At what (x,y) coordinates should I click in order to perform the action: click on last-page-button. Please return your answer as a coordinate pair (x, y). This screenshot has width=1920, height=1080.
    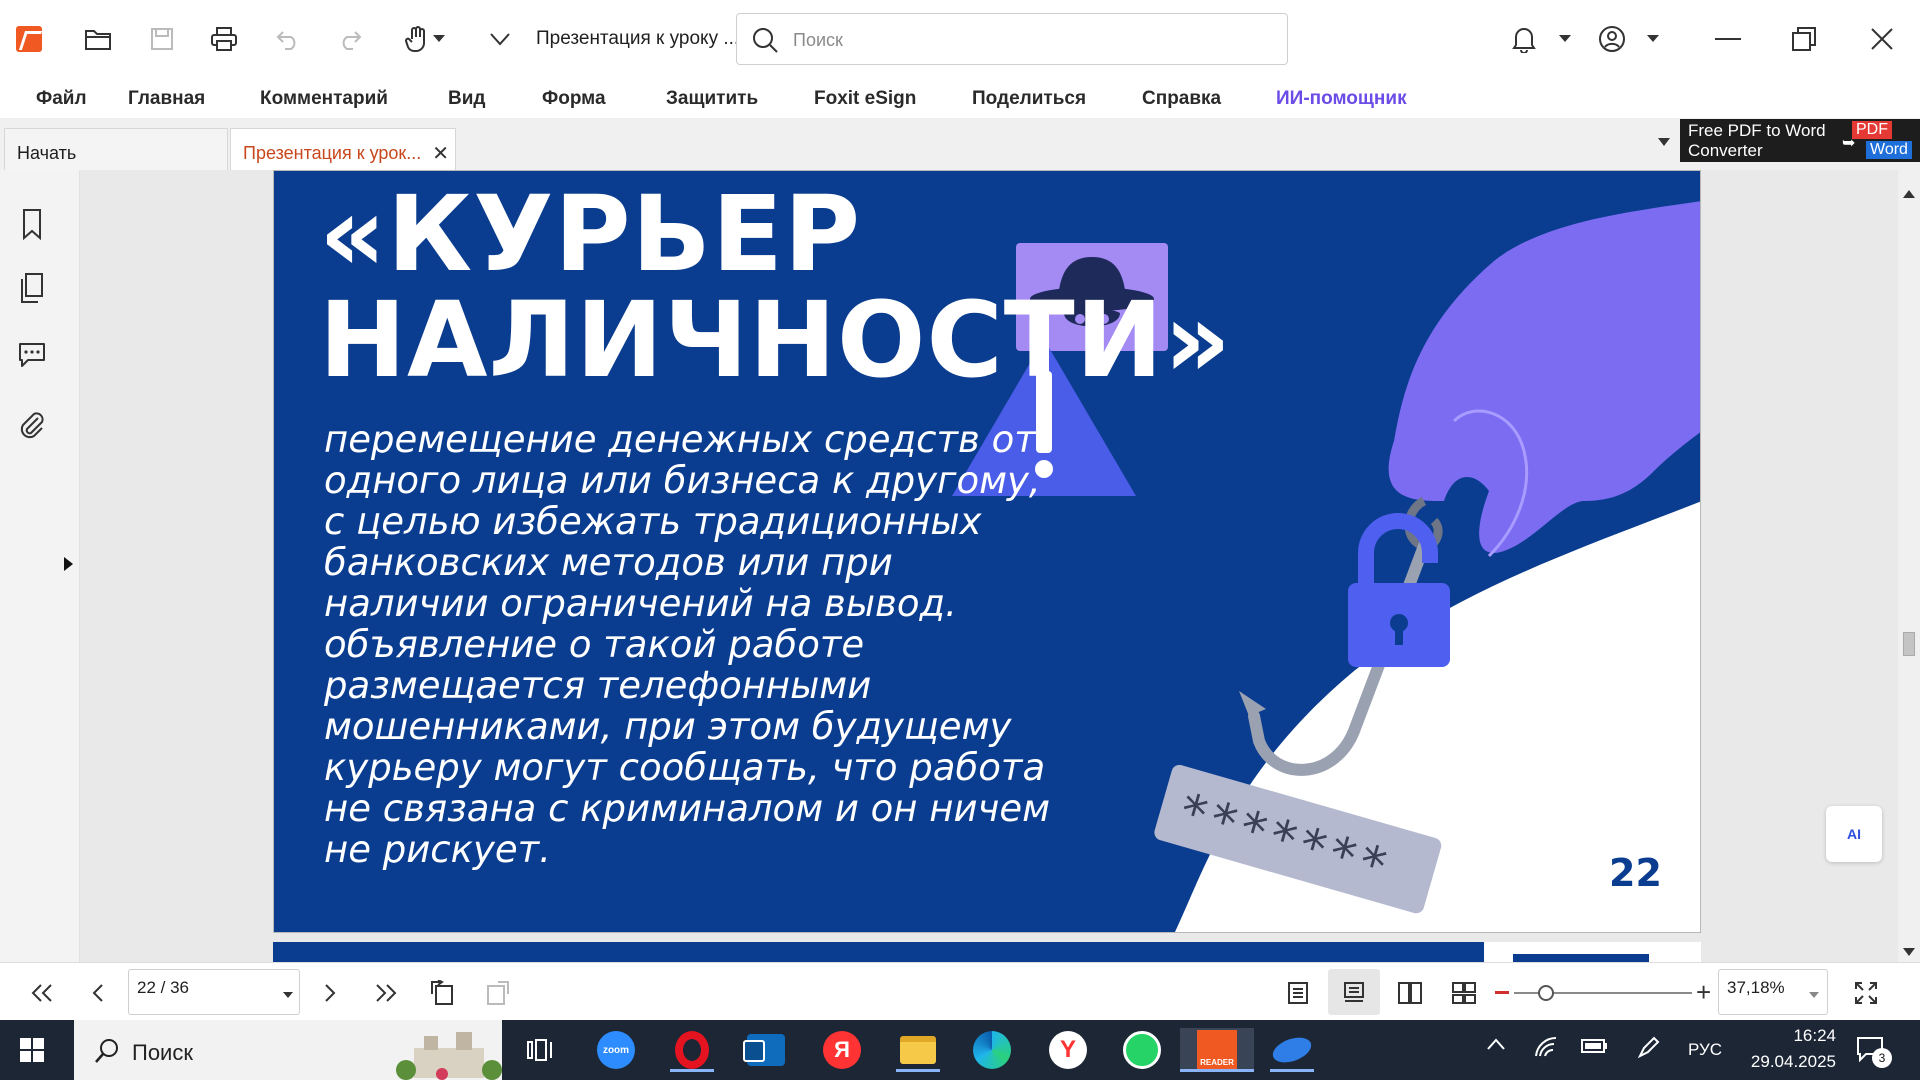
    Looking at the image, I should click on (386, 993).